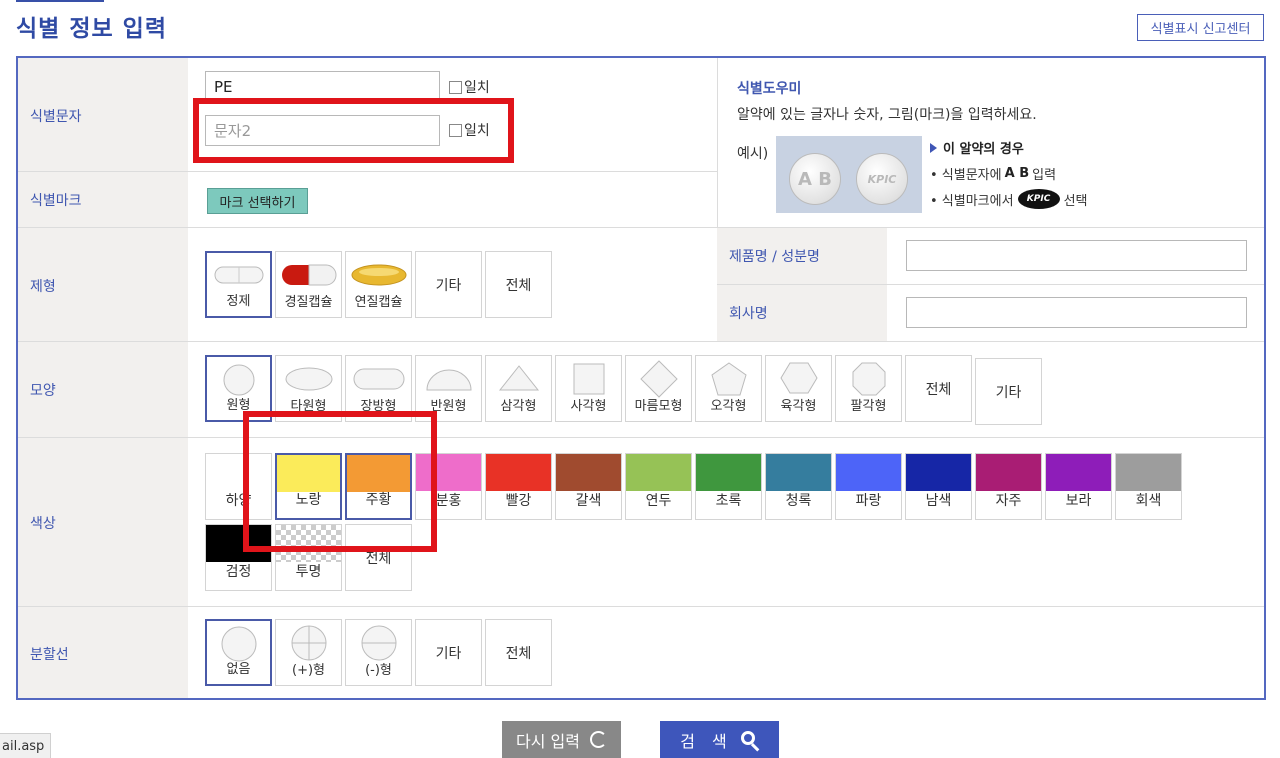  What do you see at coordinates (728, 486) in the screenshot?
I see `color-option-green: 초록` at bounding box center [728, 486].